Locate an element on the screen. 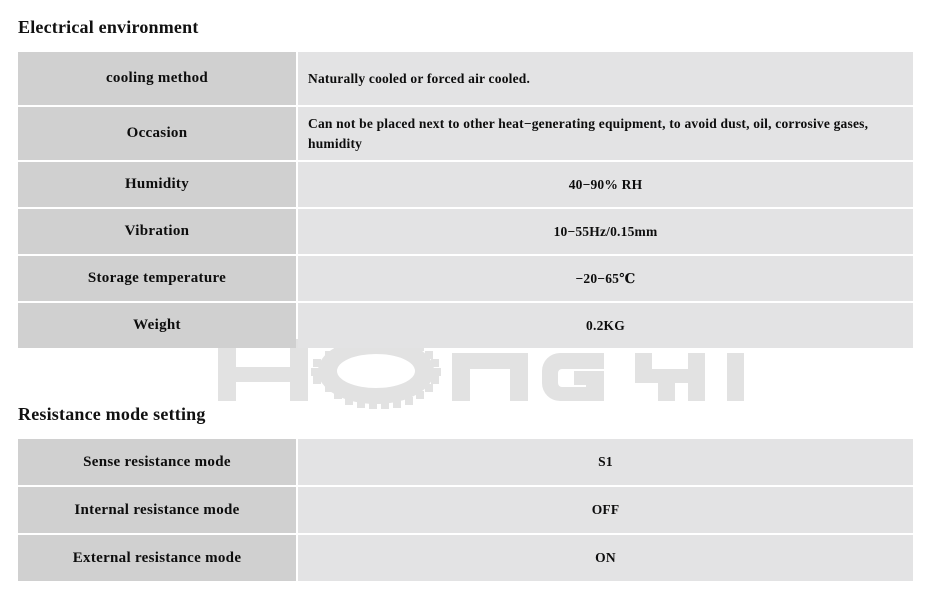 Image resolution: width=931 pixels, height=613 pixels. row-label-vibration: Vibration is located at coordinates (157, 231).